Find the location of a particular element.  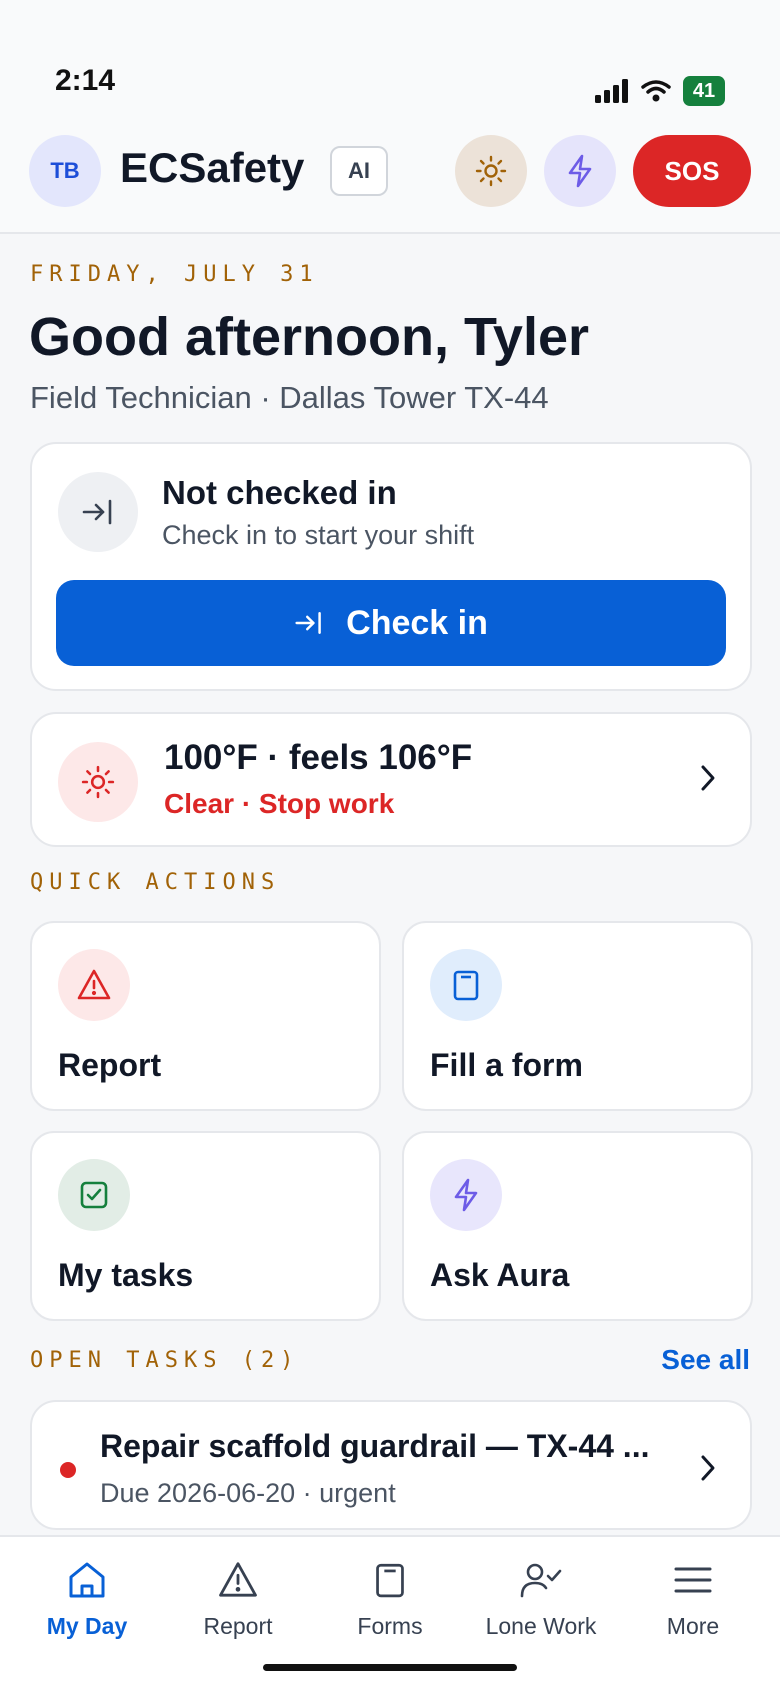

status-icons: 41 is located at coordinates (660, 91).